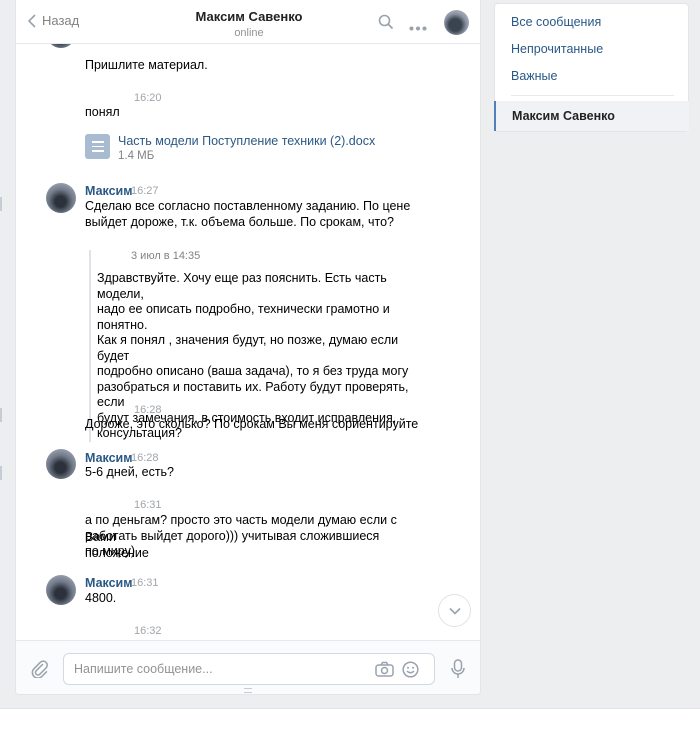 The width and height of the screenshot is (700, 729). I want to click on menu-item-all-messages: Все сообщения, so click(556, 22).